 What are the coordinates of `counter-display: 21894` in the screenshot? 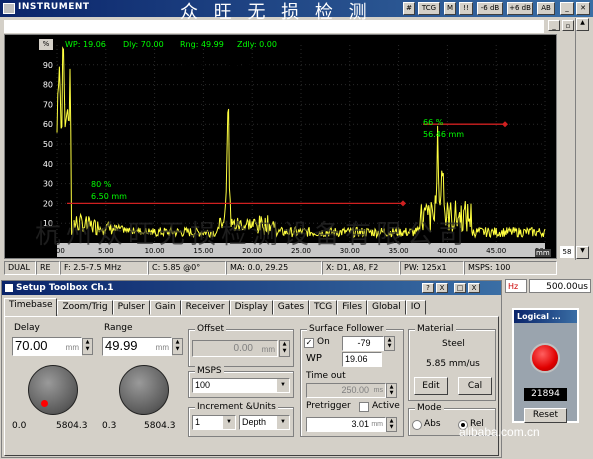 It's located at (545, 394).